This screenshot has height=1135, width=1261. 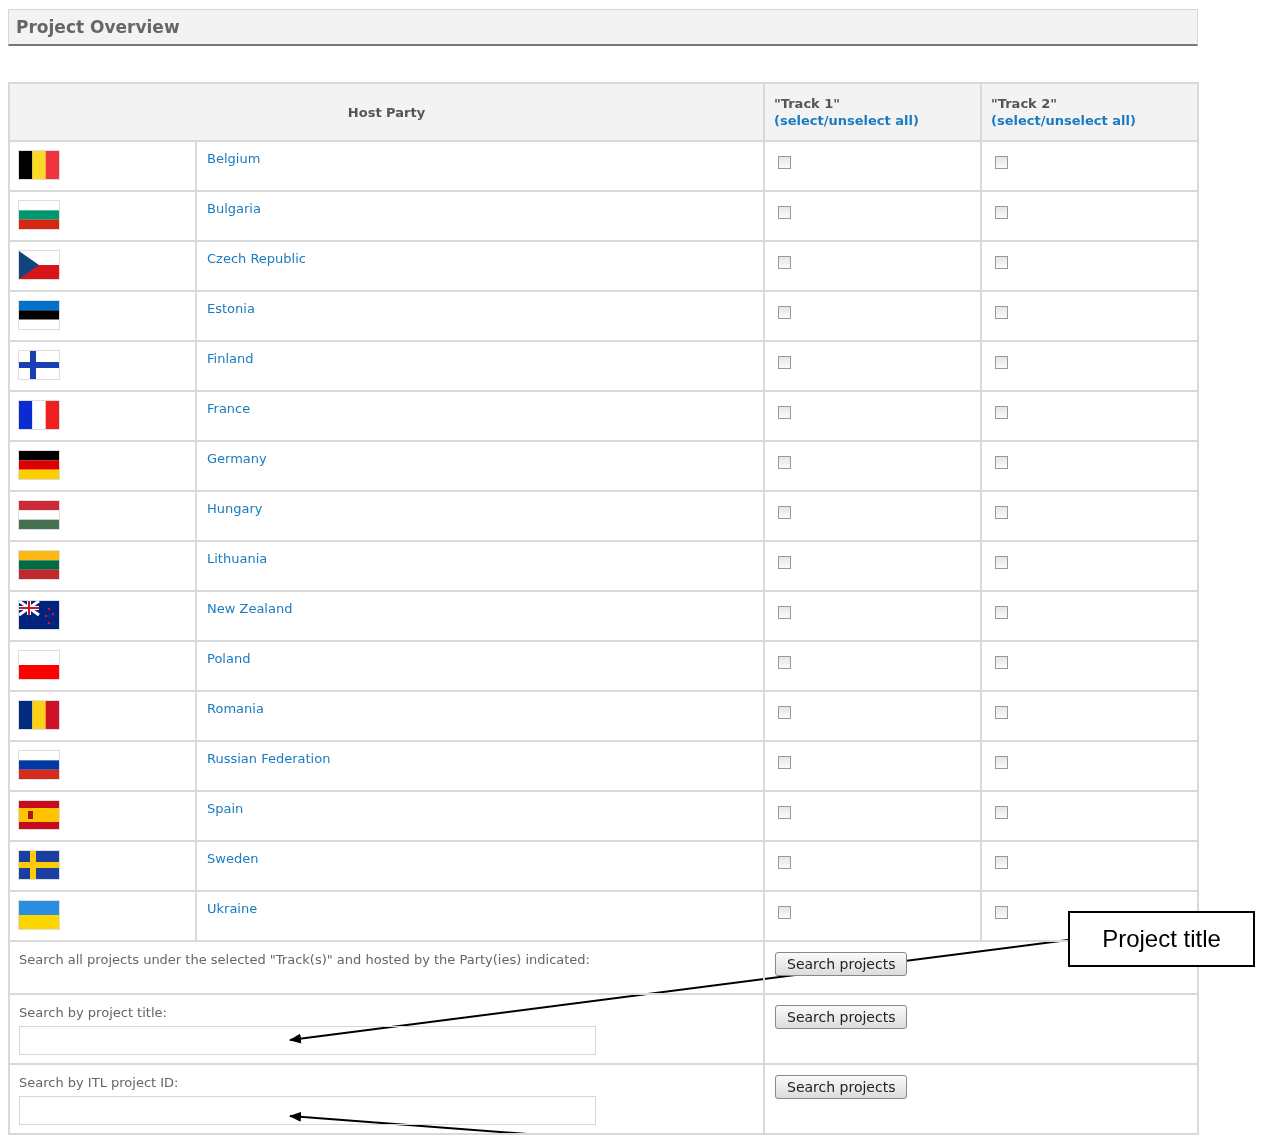 What do you see at coordinates (234, 208) in the screenshot?
I see `party-link: Bulgaria` at bounding box center [234, 208].